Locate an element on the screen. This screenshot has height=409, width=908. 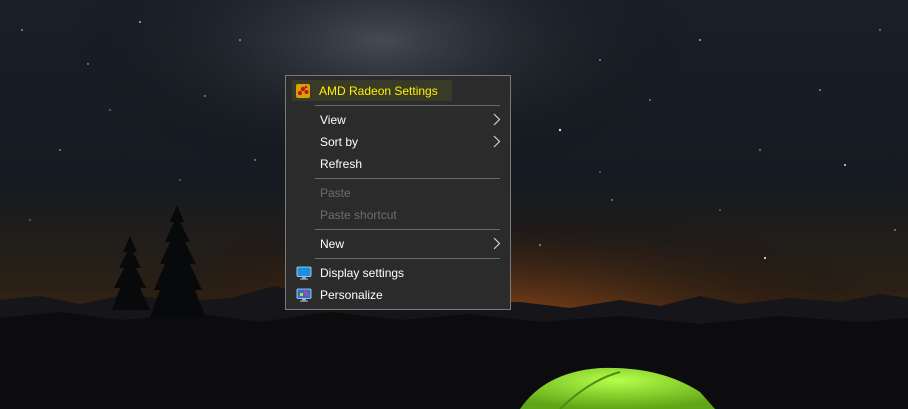
menu-item-paste-shortcut: Paste shortcut is located at coordinates (398, 214).